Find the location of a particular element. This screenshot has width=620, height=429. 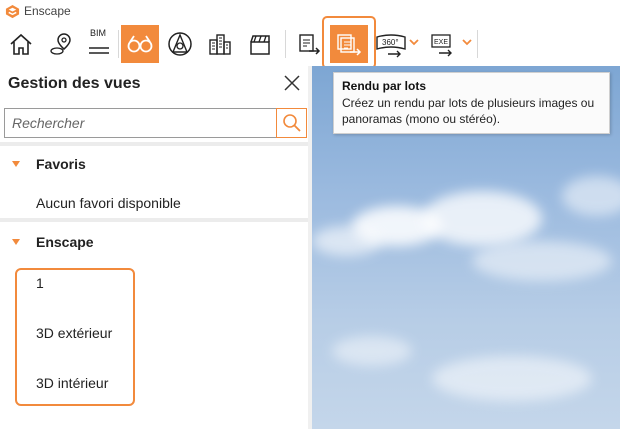

enscape-logo-icon is located at coordinates (12, 11).